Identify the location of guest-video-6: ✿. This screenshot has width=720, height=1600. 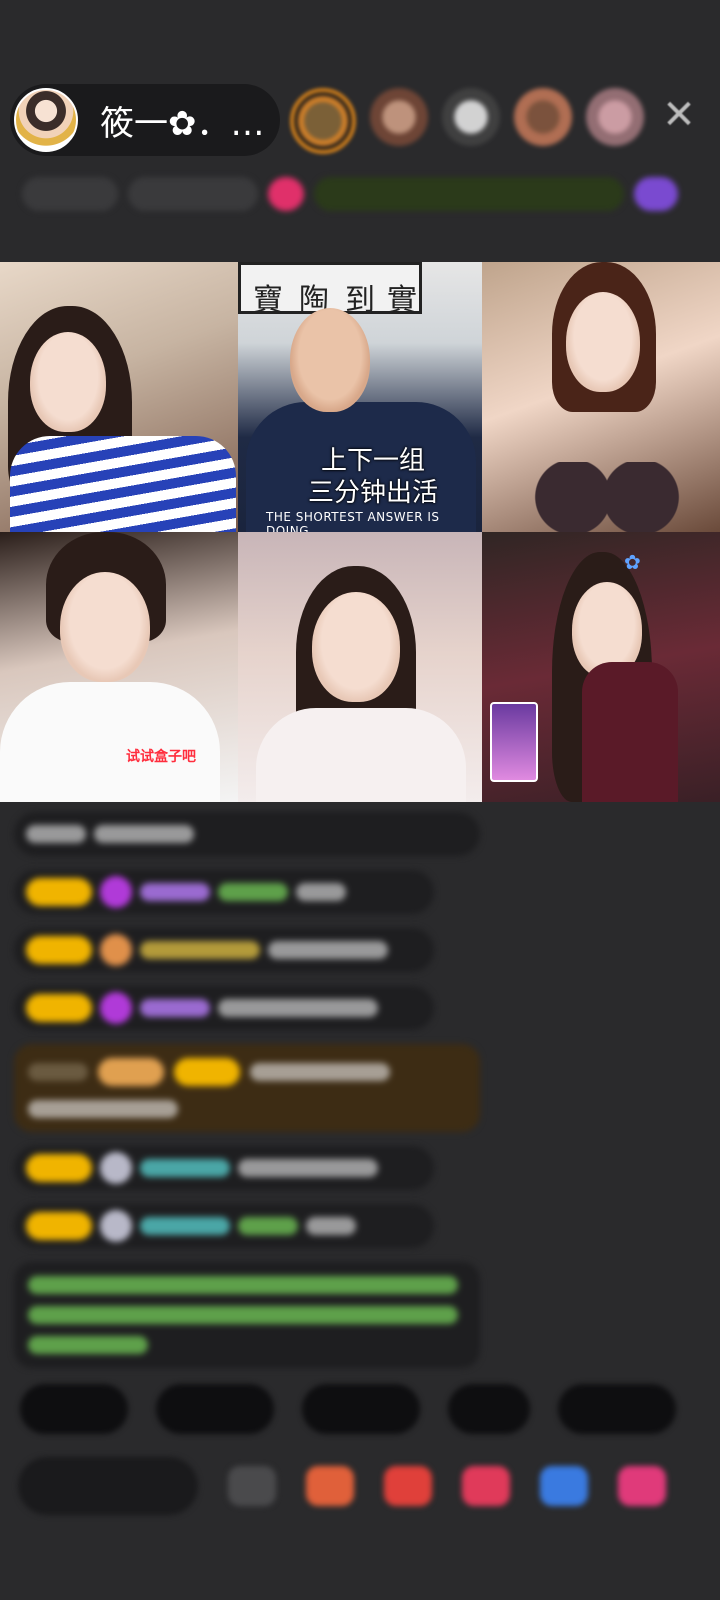
(601, 667).